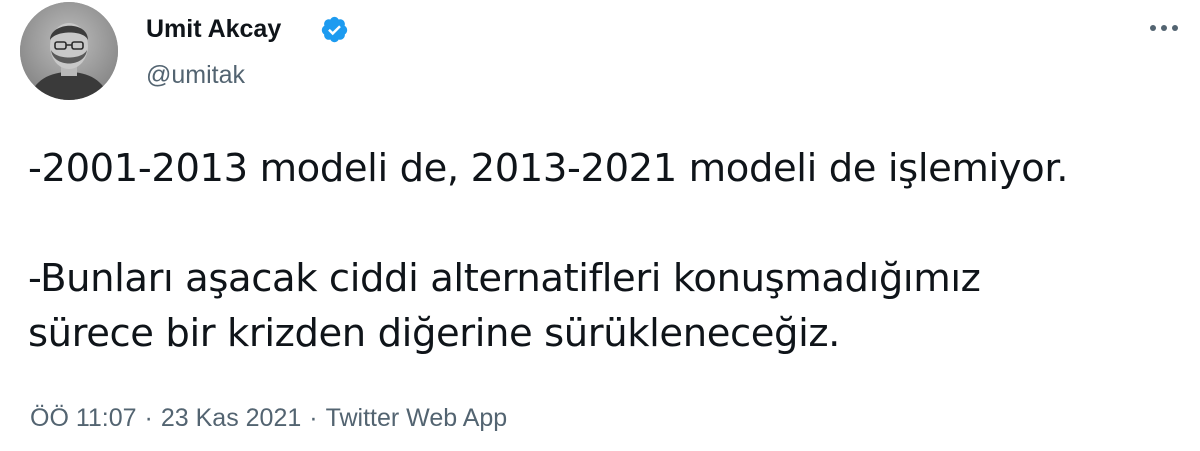  I want to click on tweet-source: Twitter Web App, so click(417, 418).